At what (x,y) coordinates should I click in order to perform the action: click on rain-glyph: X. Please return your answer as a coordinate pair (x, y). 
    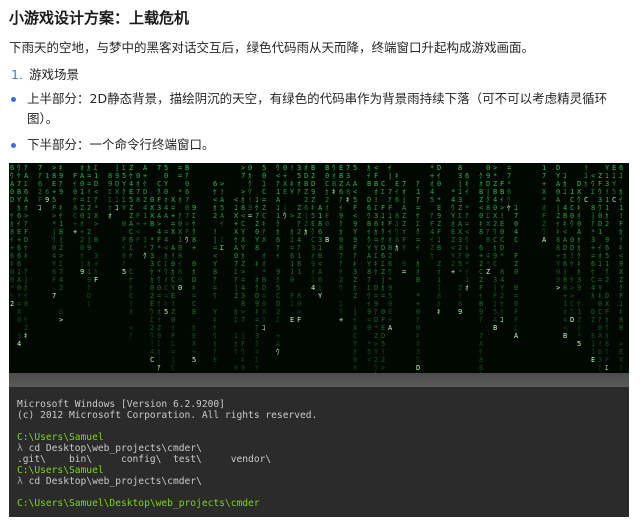
    Looking at the image, I should click on (19, 280).